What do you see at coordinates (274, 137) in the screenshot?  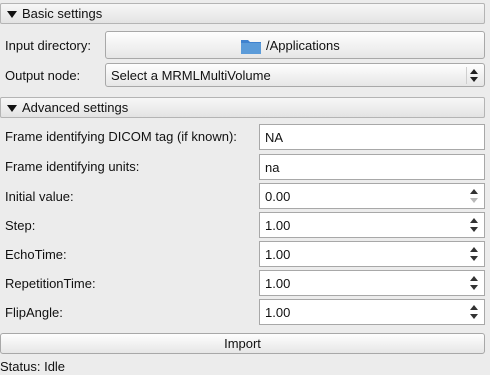 I see `dicom-tag-value: NA` at bounding box center [274, 137].